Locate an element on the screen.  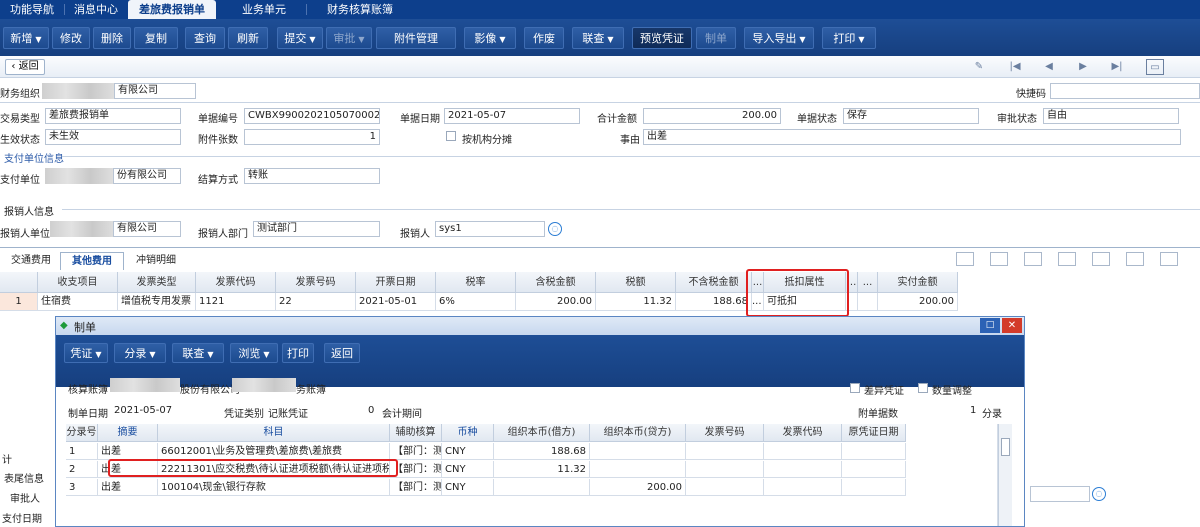
settle-field: 转账 is located at coordinates (312, 176).